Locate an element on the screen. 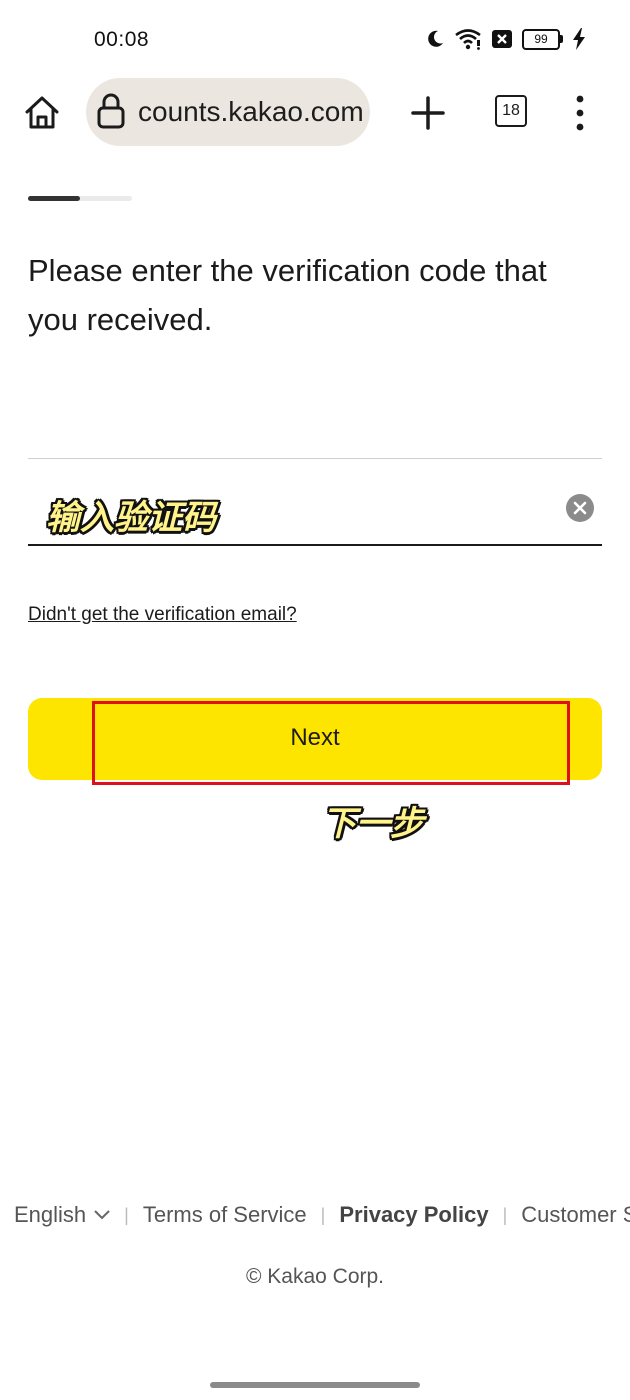  next-button-label: Next is located at coordinates (315, 737).